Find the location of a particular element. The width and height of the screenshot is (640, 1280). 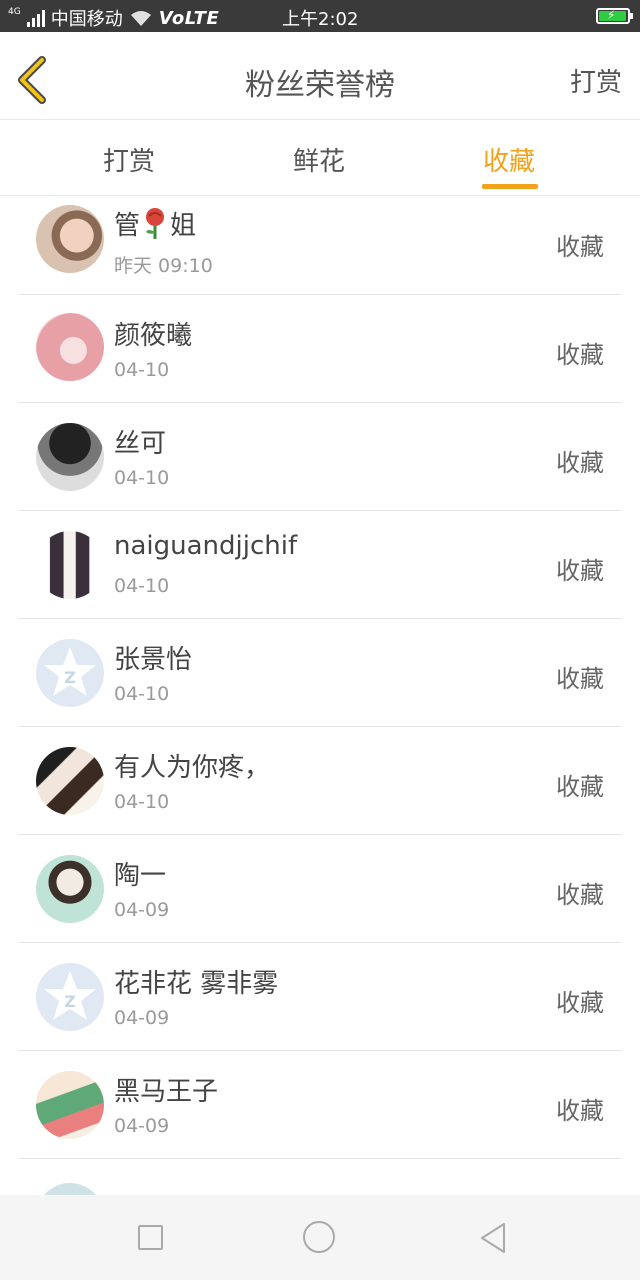

network-type: 4G is located at coordinates (14, 12).